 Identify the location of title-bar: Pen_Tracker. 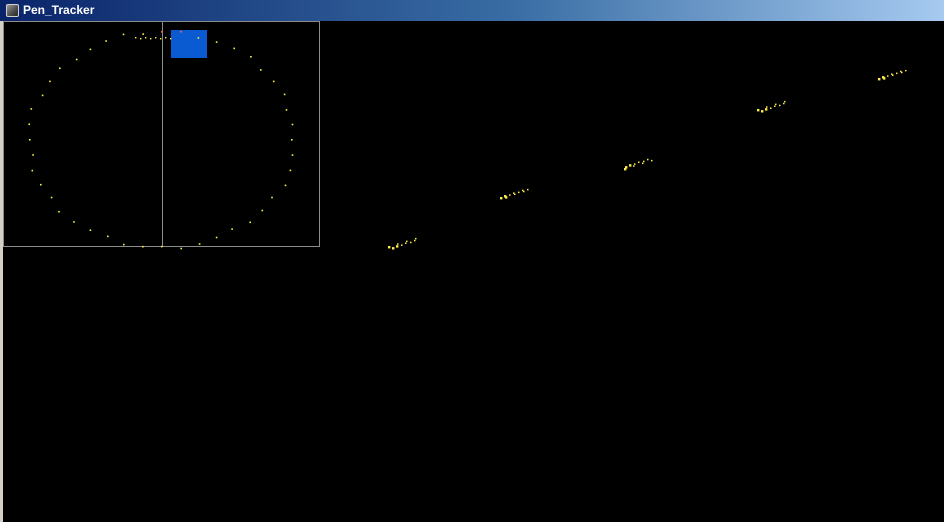
(472, 10).